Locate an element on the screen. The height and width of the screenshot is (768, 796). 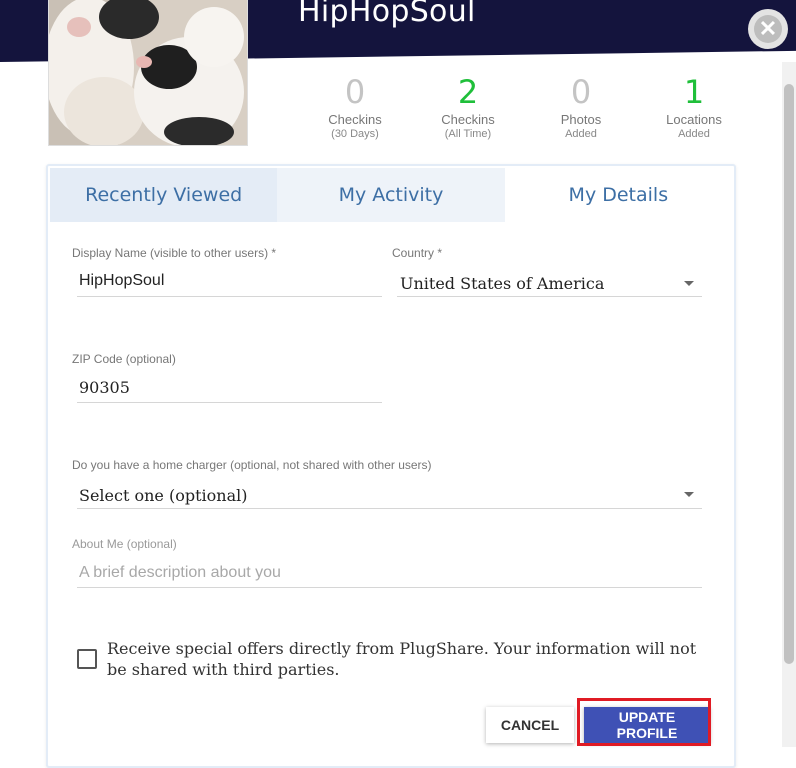
country-select: United States of America is located at coordinates (502, 283).